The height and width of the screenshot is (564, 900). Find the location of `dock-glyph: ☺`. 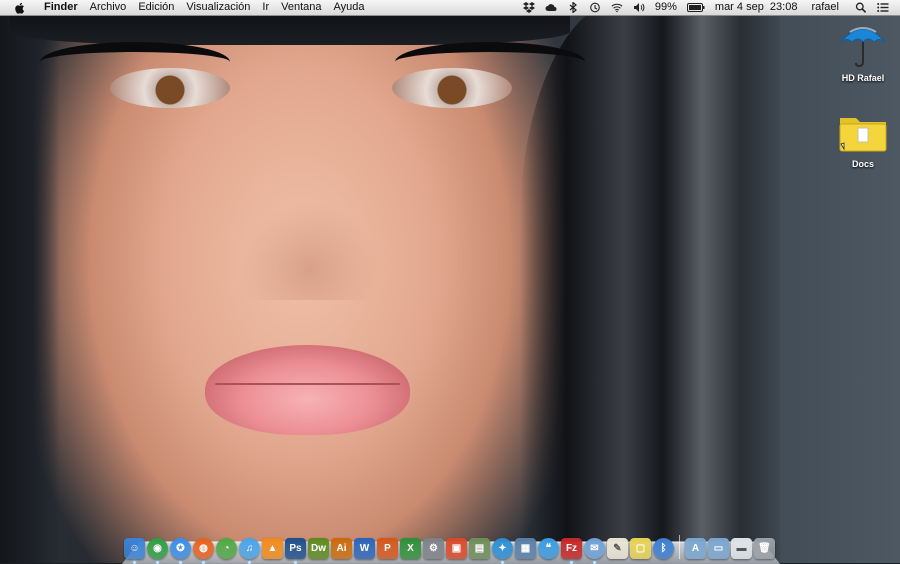

dock-glyph: ☺ is located at coordinates (134, 548).